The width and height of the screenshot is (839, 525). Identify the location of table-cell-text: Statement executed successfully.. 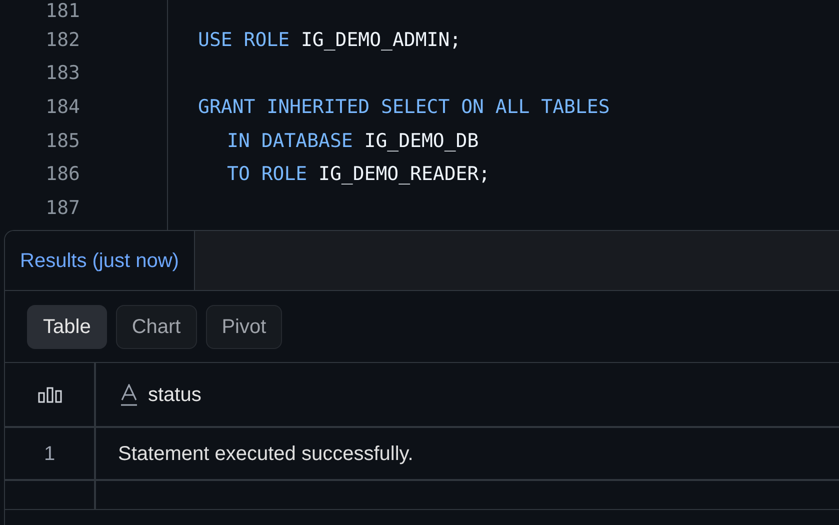
(265, 454).